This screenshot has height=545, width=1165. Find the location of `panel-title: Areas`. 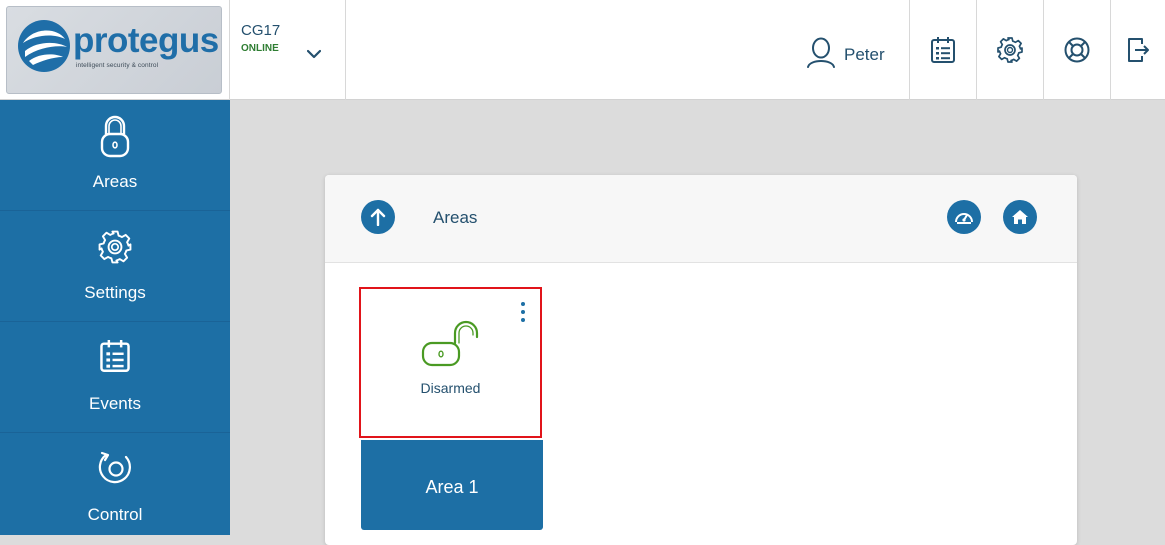

panel-title: Areas is located at coordinates (455, 217).